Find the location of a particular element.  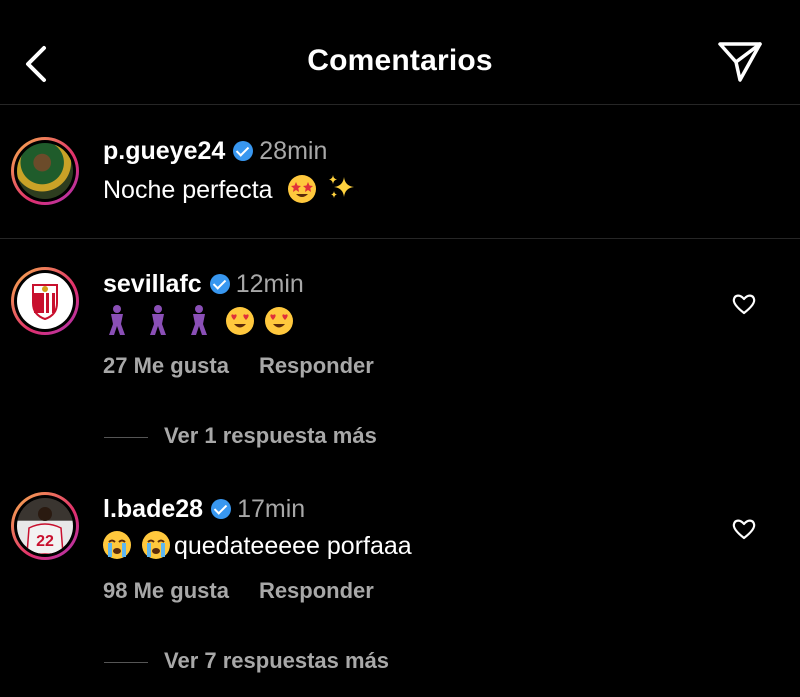

paper-plane-icon is located at coordinates (740, 62).